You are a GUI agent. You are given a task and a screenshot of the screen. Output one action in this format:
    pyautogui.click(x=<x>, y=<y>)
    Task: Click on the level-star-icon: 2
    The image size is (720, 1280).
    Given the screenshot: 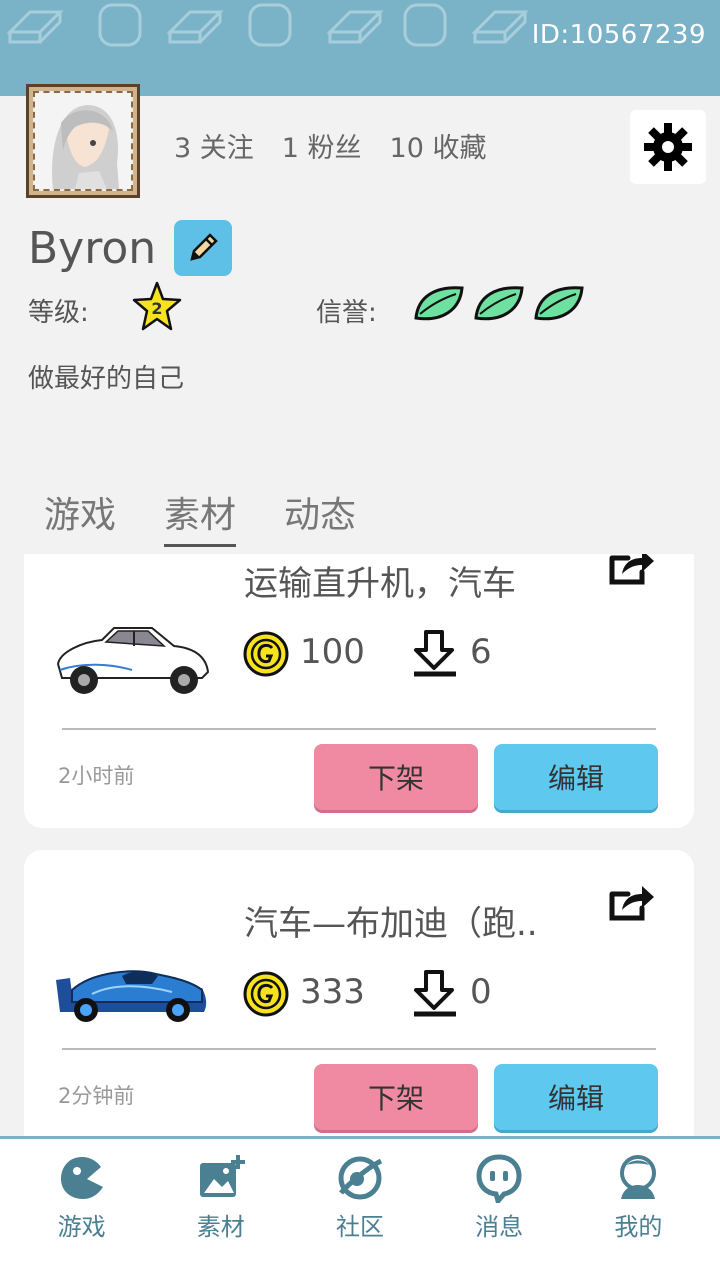 What is the action you would take?
    pyautogui.click(x=157, y=306)
    